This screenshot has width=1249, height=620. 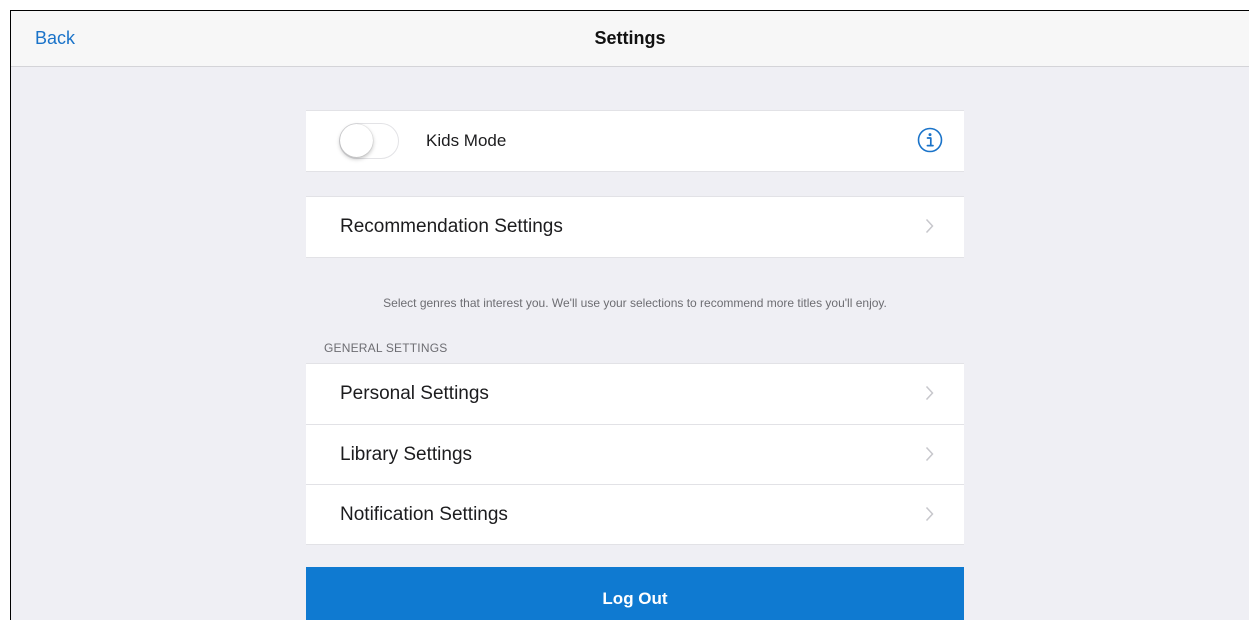 What do you see at coordinates (356, 140) in the screenshot?
I see `toggle-knob` at bounding box center [356, 140].